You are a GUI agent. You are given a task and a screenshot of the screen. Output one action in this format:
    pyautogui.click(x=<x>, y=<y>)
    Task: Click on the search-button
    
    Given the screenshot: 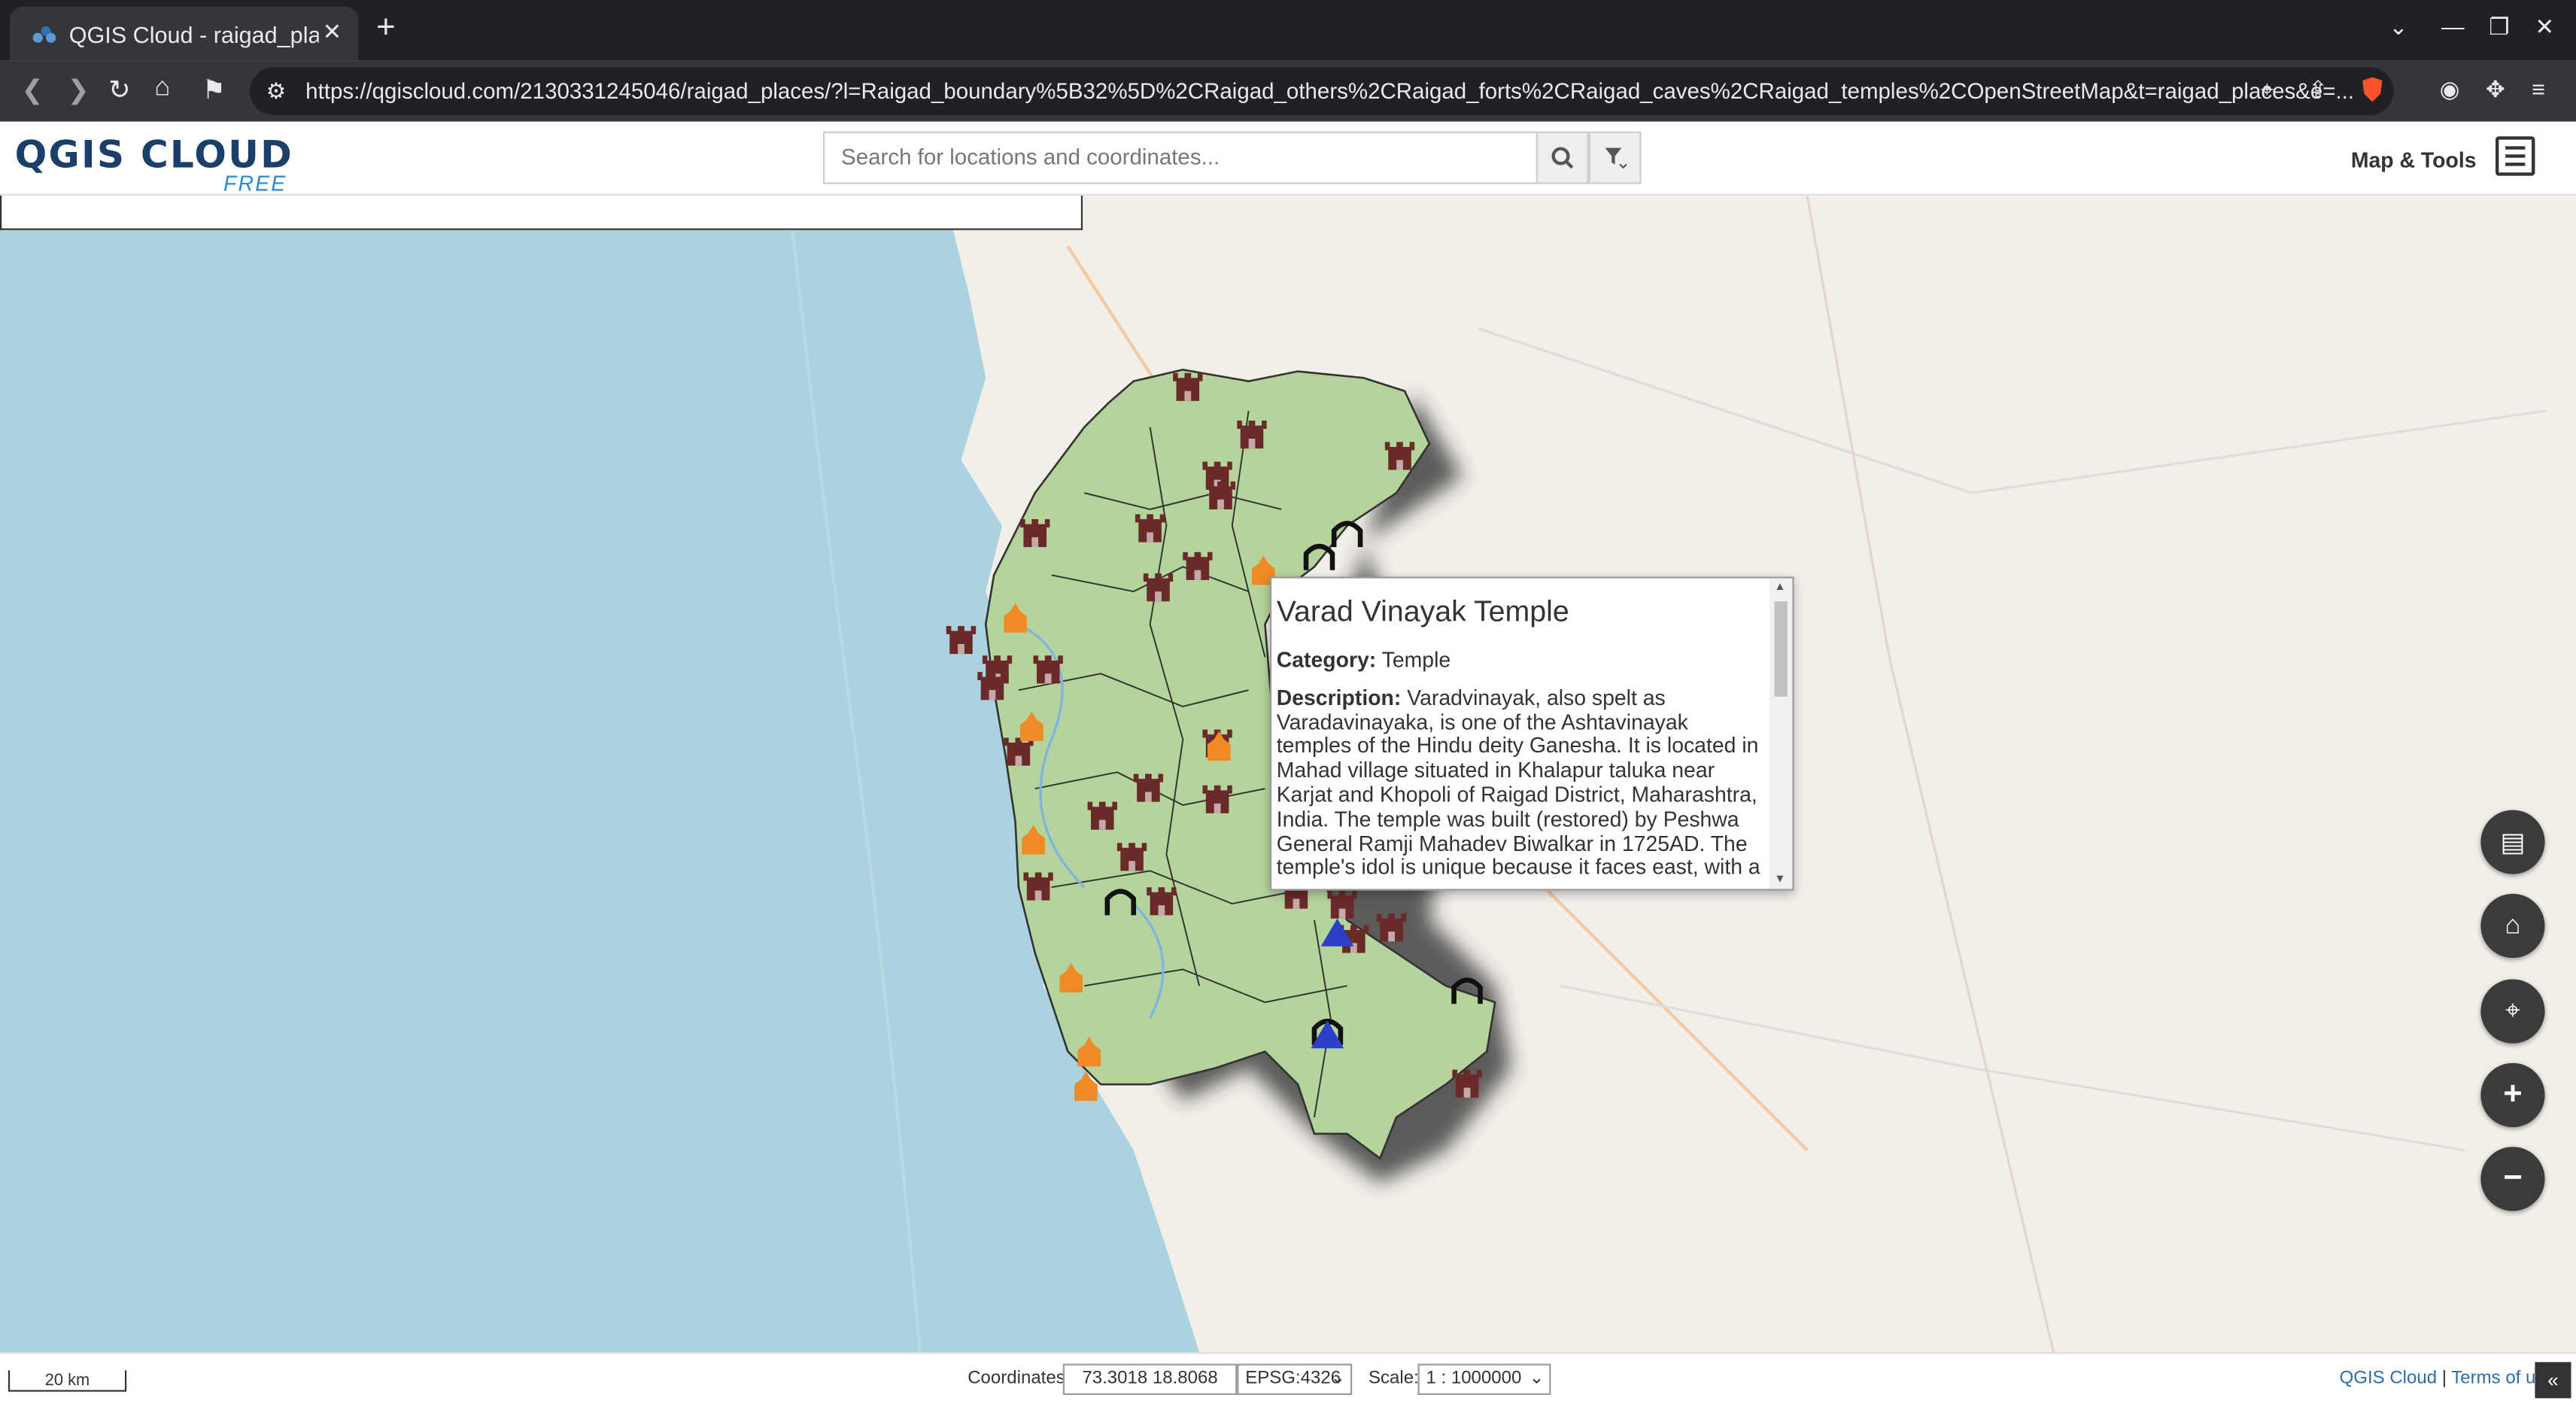 What is the action you would take?
    pyautogui.click(x=1562, y=157)
    